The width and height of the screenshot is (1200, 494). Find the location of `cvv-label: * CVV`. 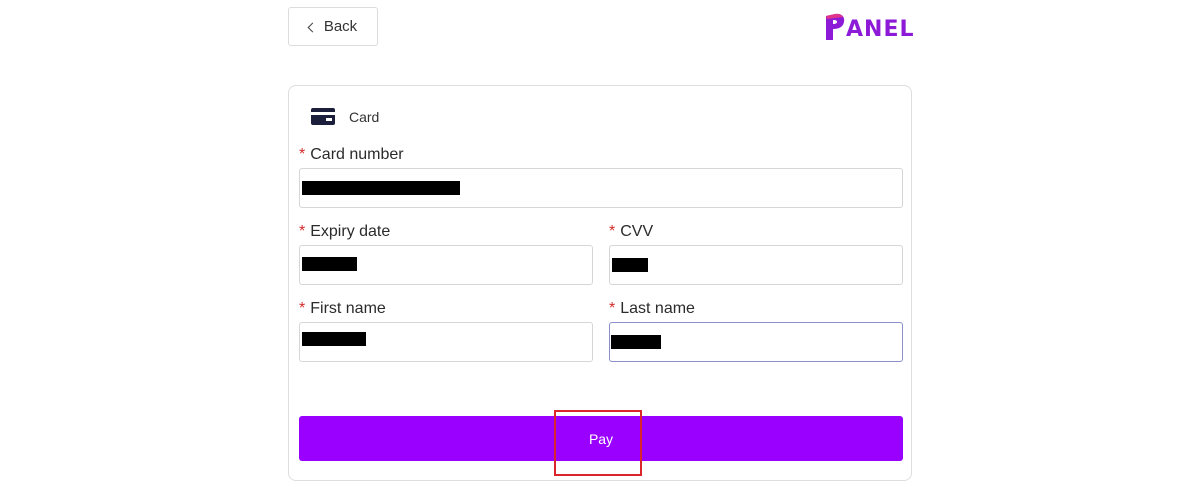

cvv-label: * CVV is located at coordinates (631, 232).